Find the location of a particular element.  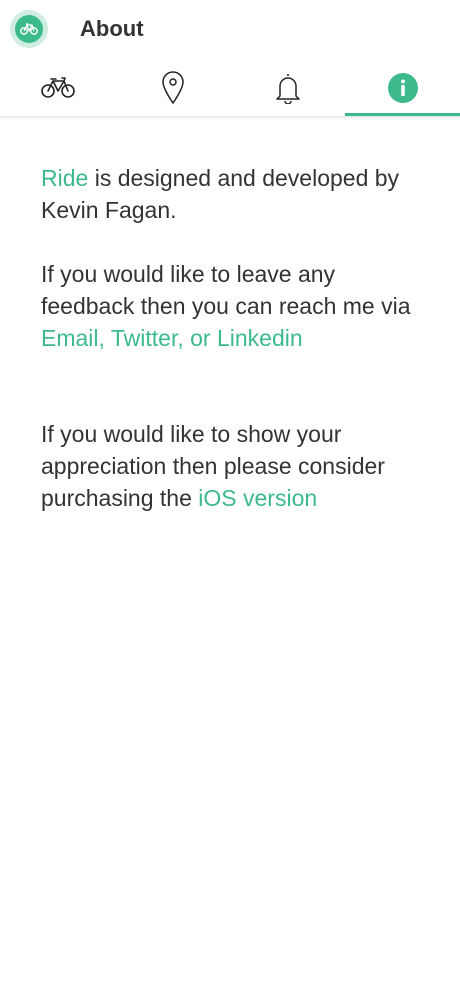

logo-badge is located at coordinates (29, 29).